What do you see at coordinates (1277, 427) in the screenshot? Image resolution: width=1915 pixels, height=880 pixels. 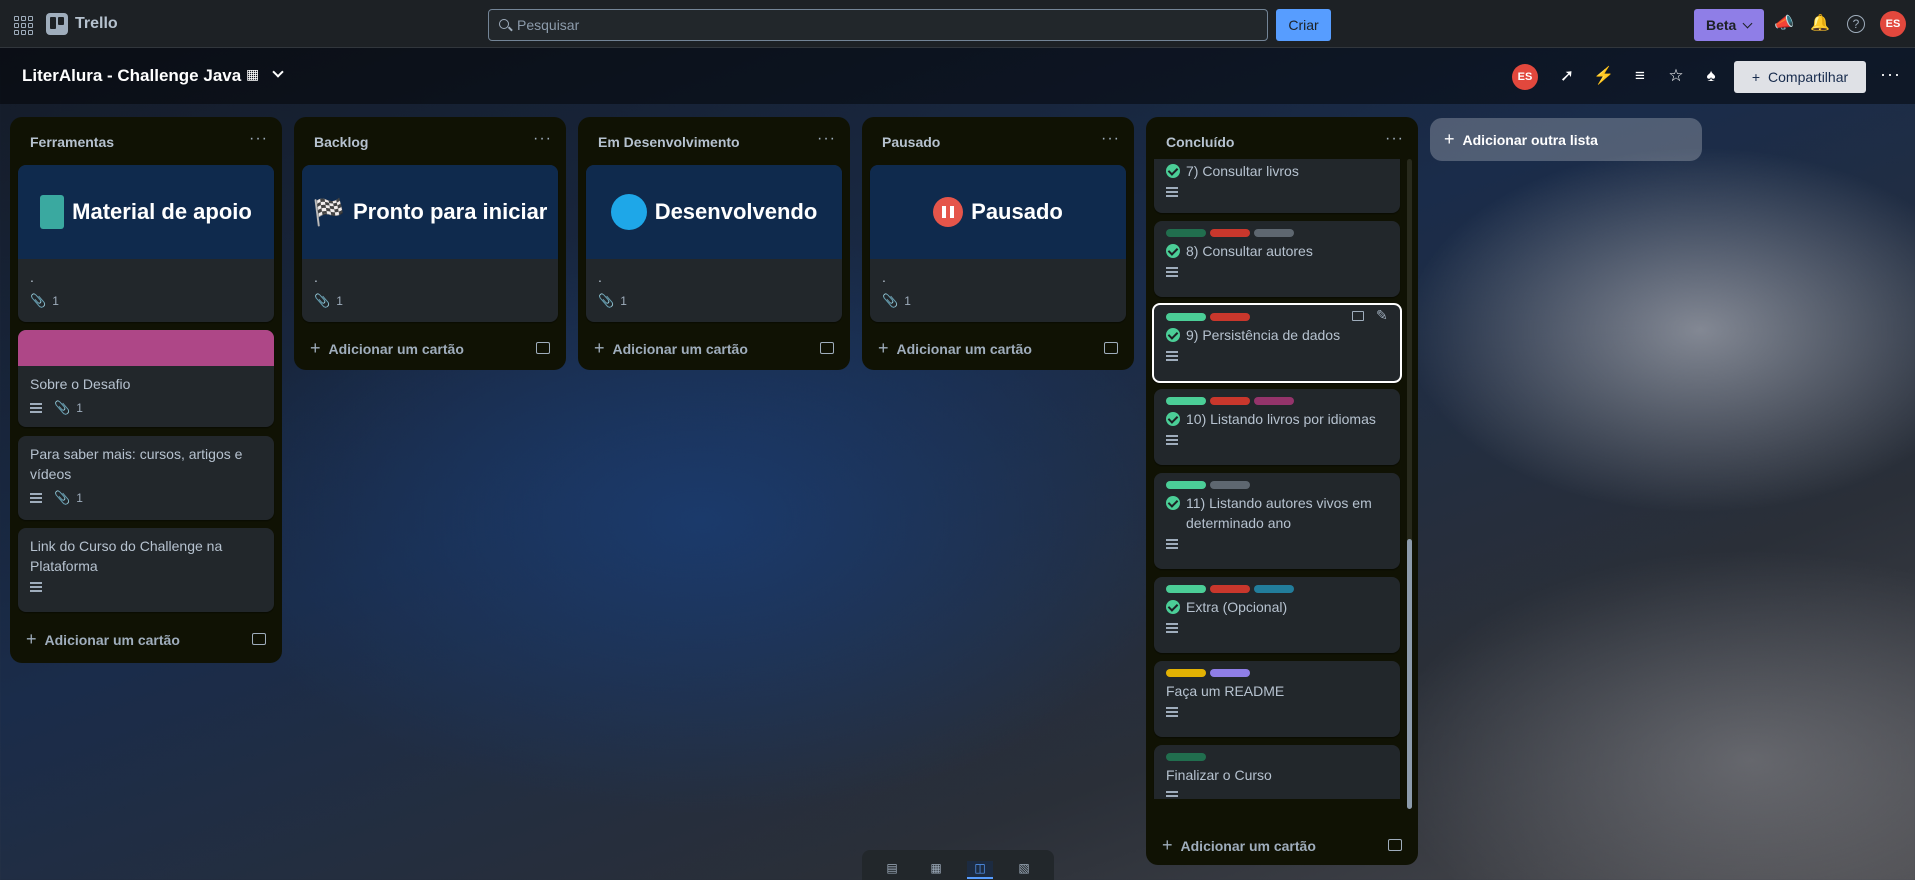 I see `card-listando-livros-por-idiomas: 10) Listando livros por idiomas` at bounding box center [1277, 427].